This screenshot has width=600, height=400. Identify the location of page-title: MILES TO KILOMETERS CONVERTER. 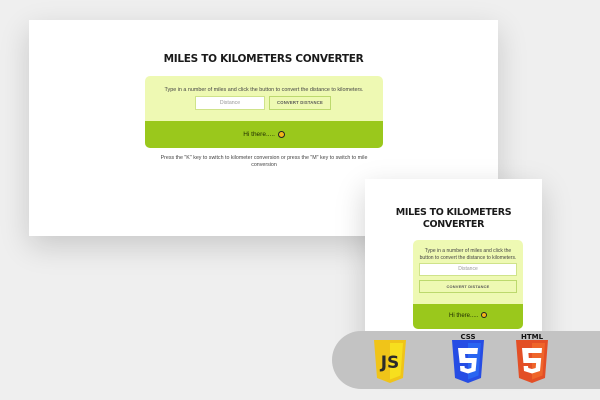
(263, 59).